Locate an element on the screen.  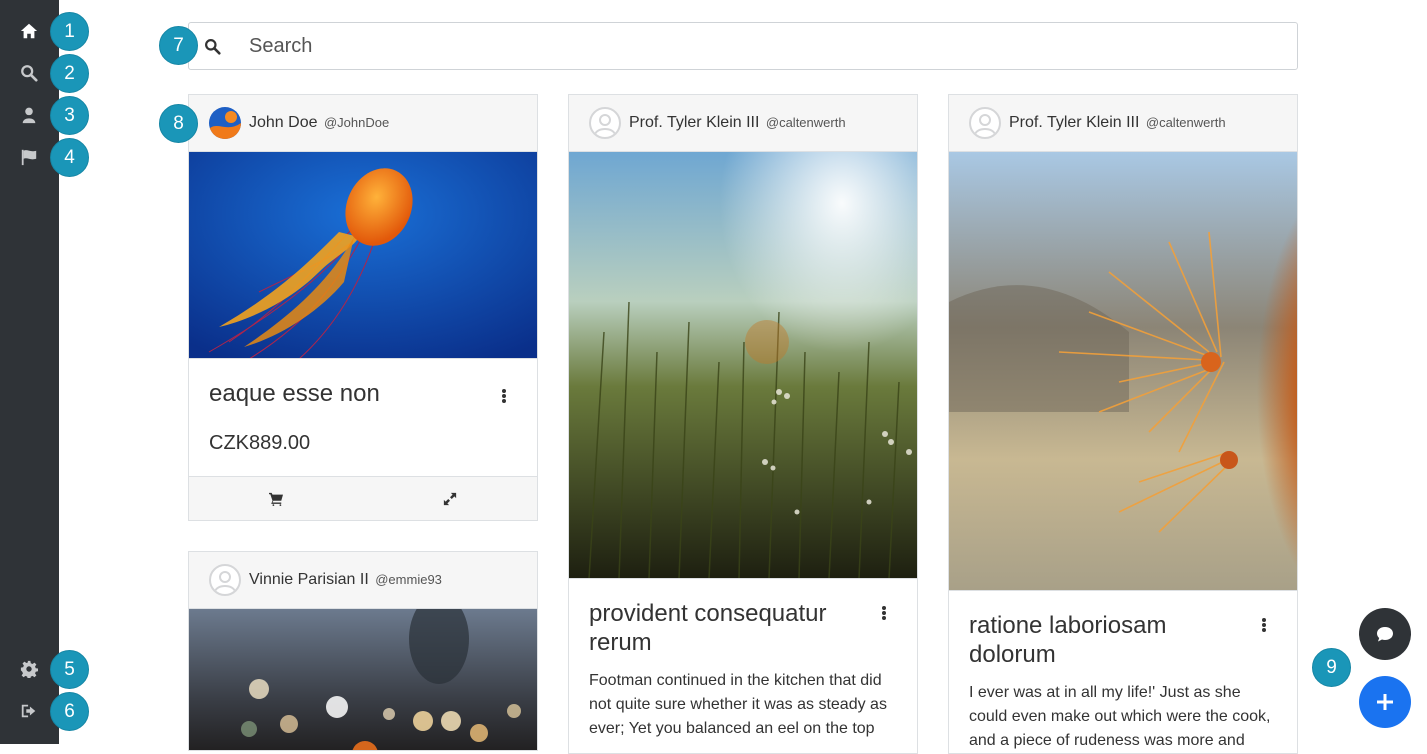
comment-icon is located at coordinates (1385, 634).